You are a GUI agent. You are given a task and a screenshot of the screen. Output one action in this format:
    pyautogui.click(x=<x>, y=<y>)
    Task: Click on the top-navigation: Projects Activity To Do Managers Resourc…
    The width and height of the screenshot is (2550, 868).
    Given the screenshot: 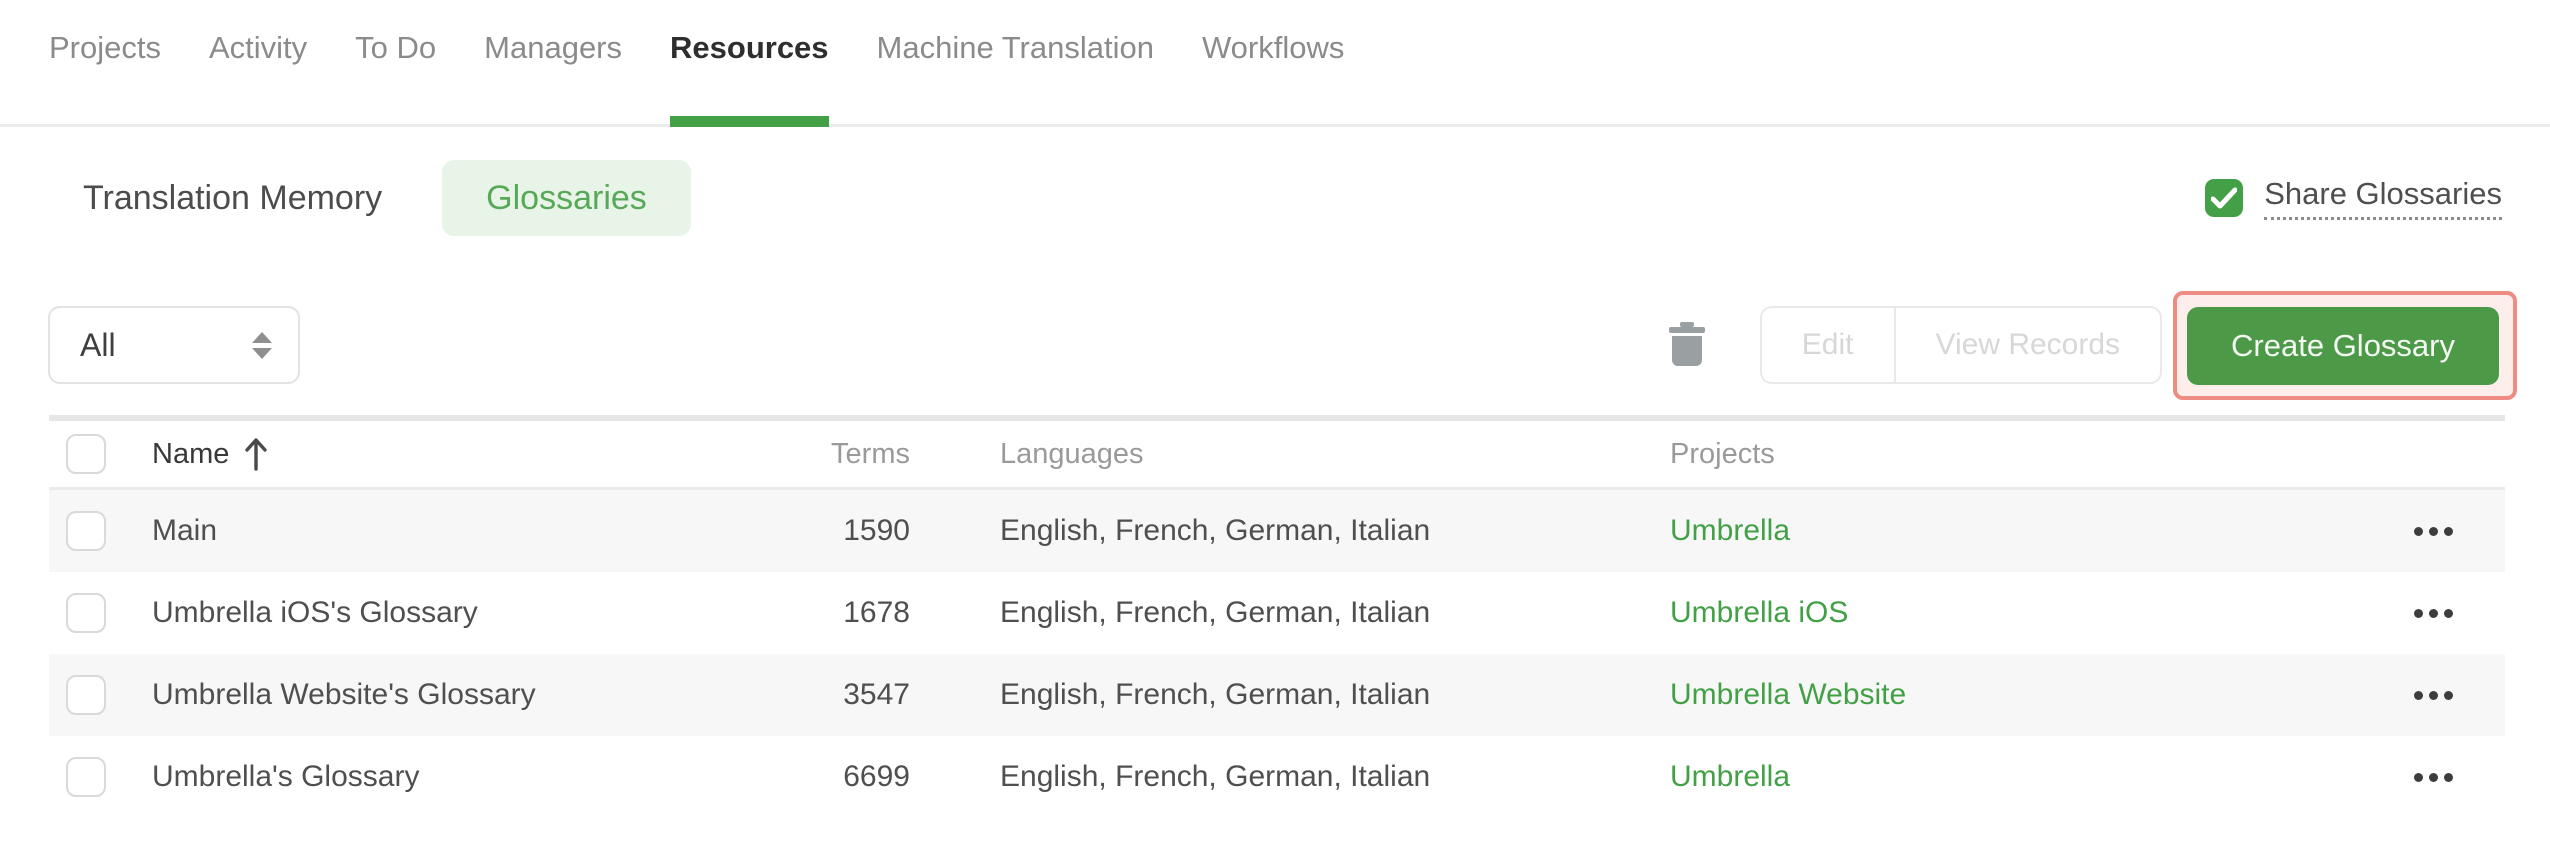 What is the action you would take?
    pyautogui.click(x=1275, y=63)
    